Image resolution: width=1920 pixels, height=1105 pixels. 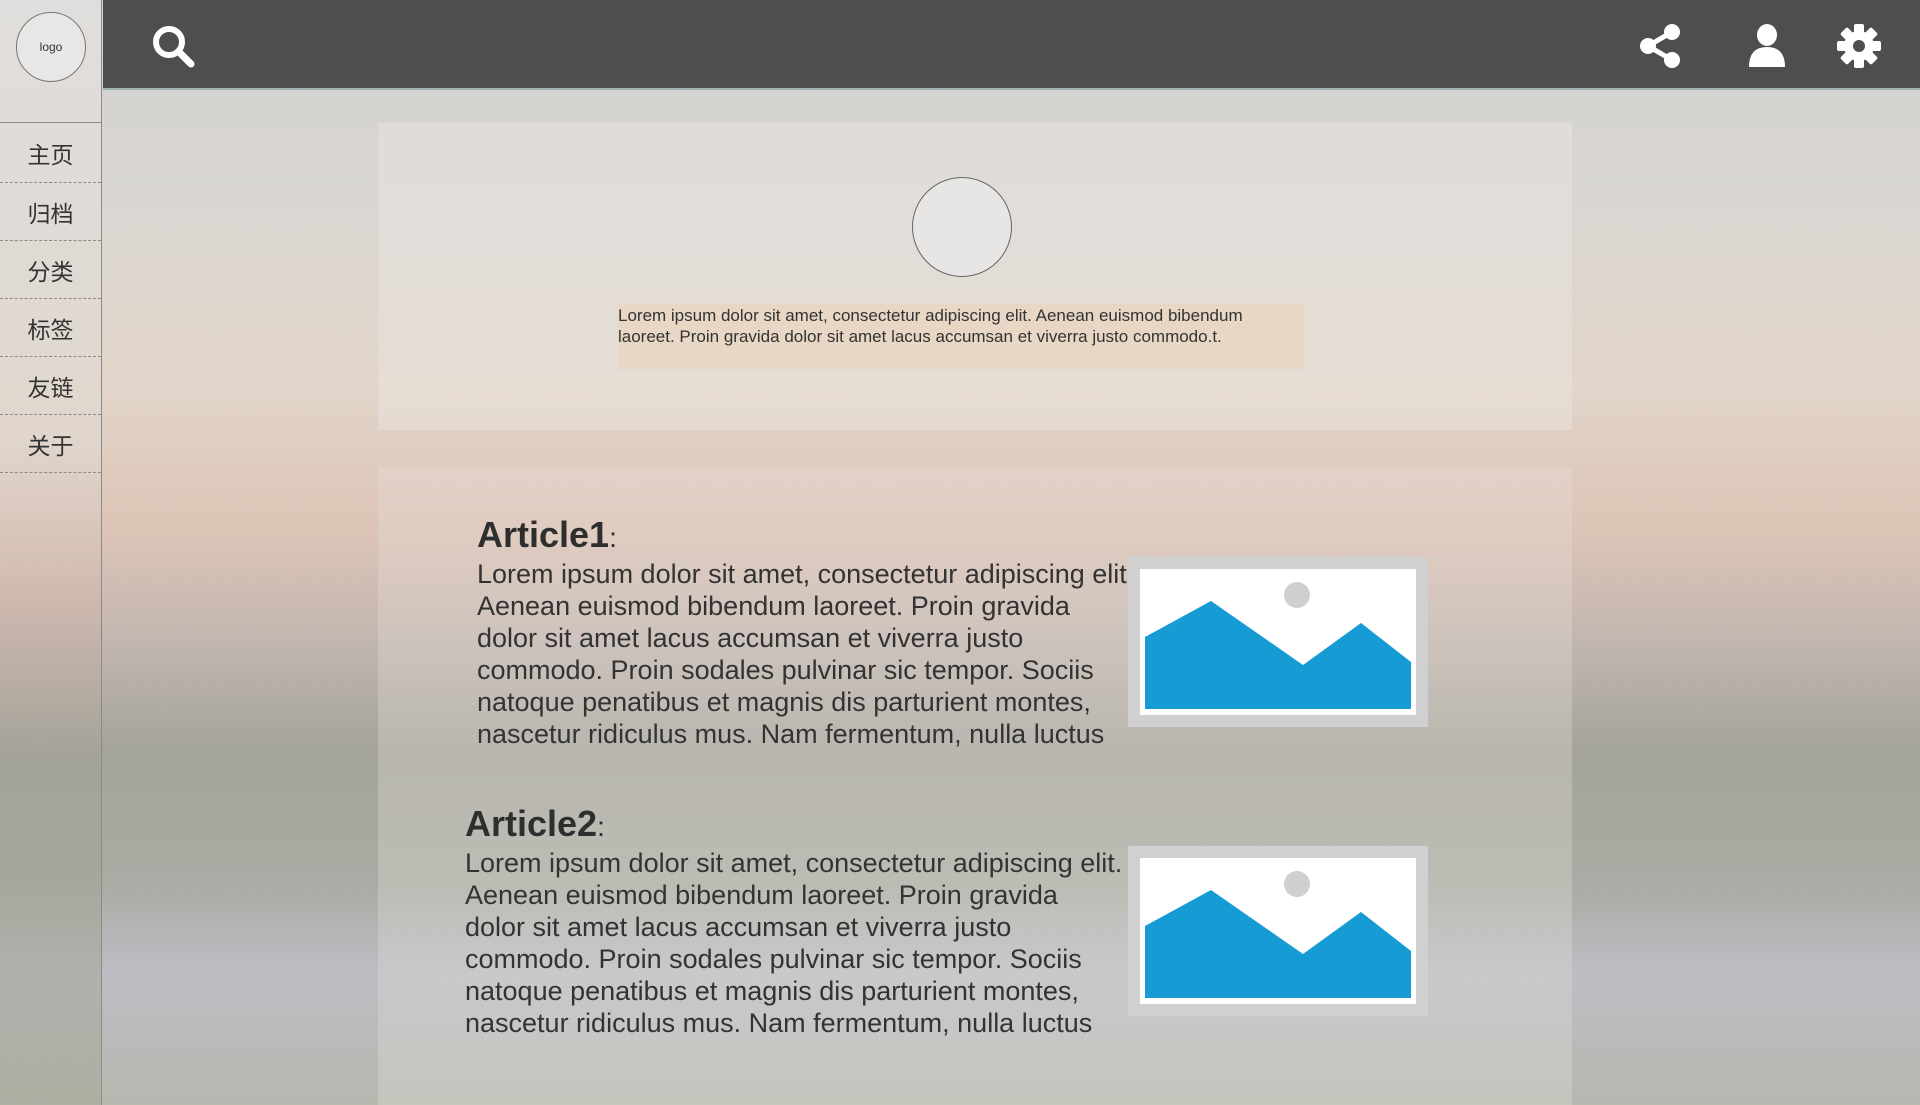 I want to click on top-bar, so click(x=1011, y=45).